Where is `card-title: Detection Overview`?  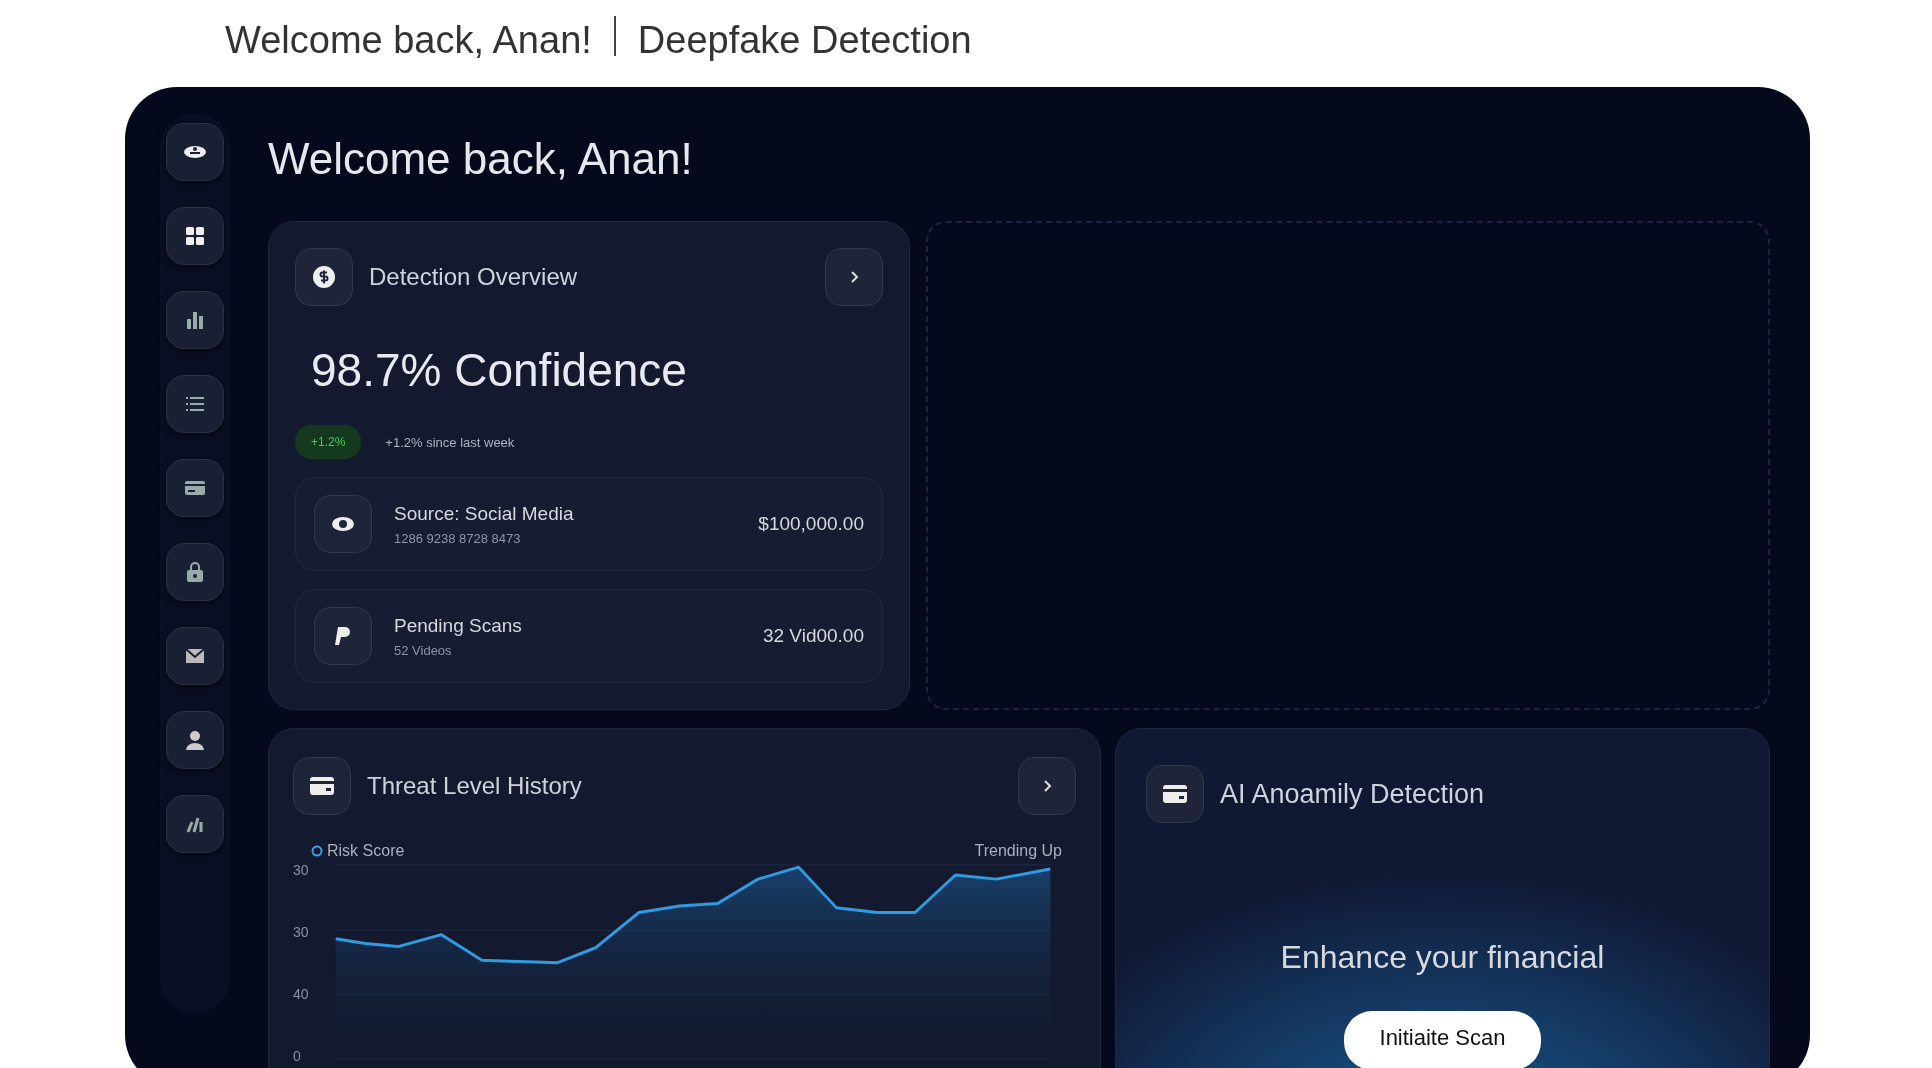 card-title: Detection Overview is located at coordinates (473, 277).